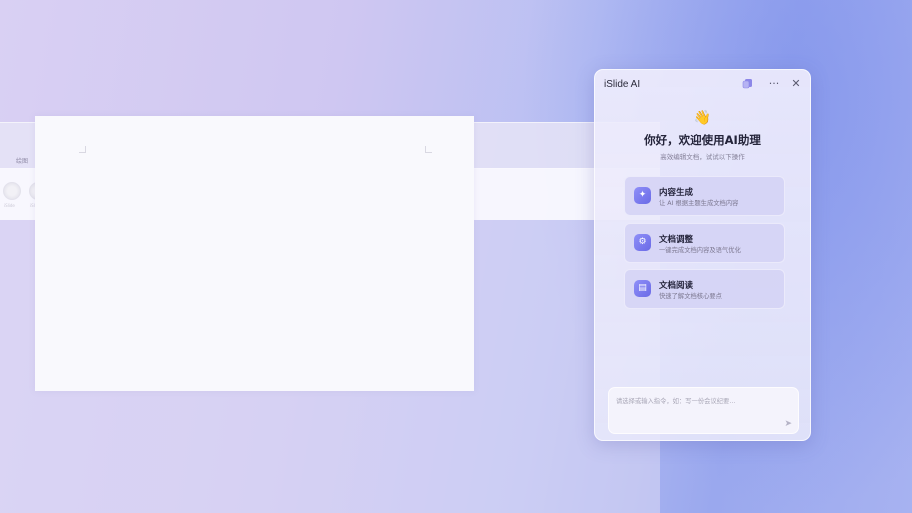 This screenshot has width=912, height=513. What do you see at coordinates (676, 240) in the screenshot?
I see `card-title: 文档调整` at bounding box center [676, 240].